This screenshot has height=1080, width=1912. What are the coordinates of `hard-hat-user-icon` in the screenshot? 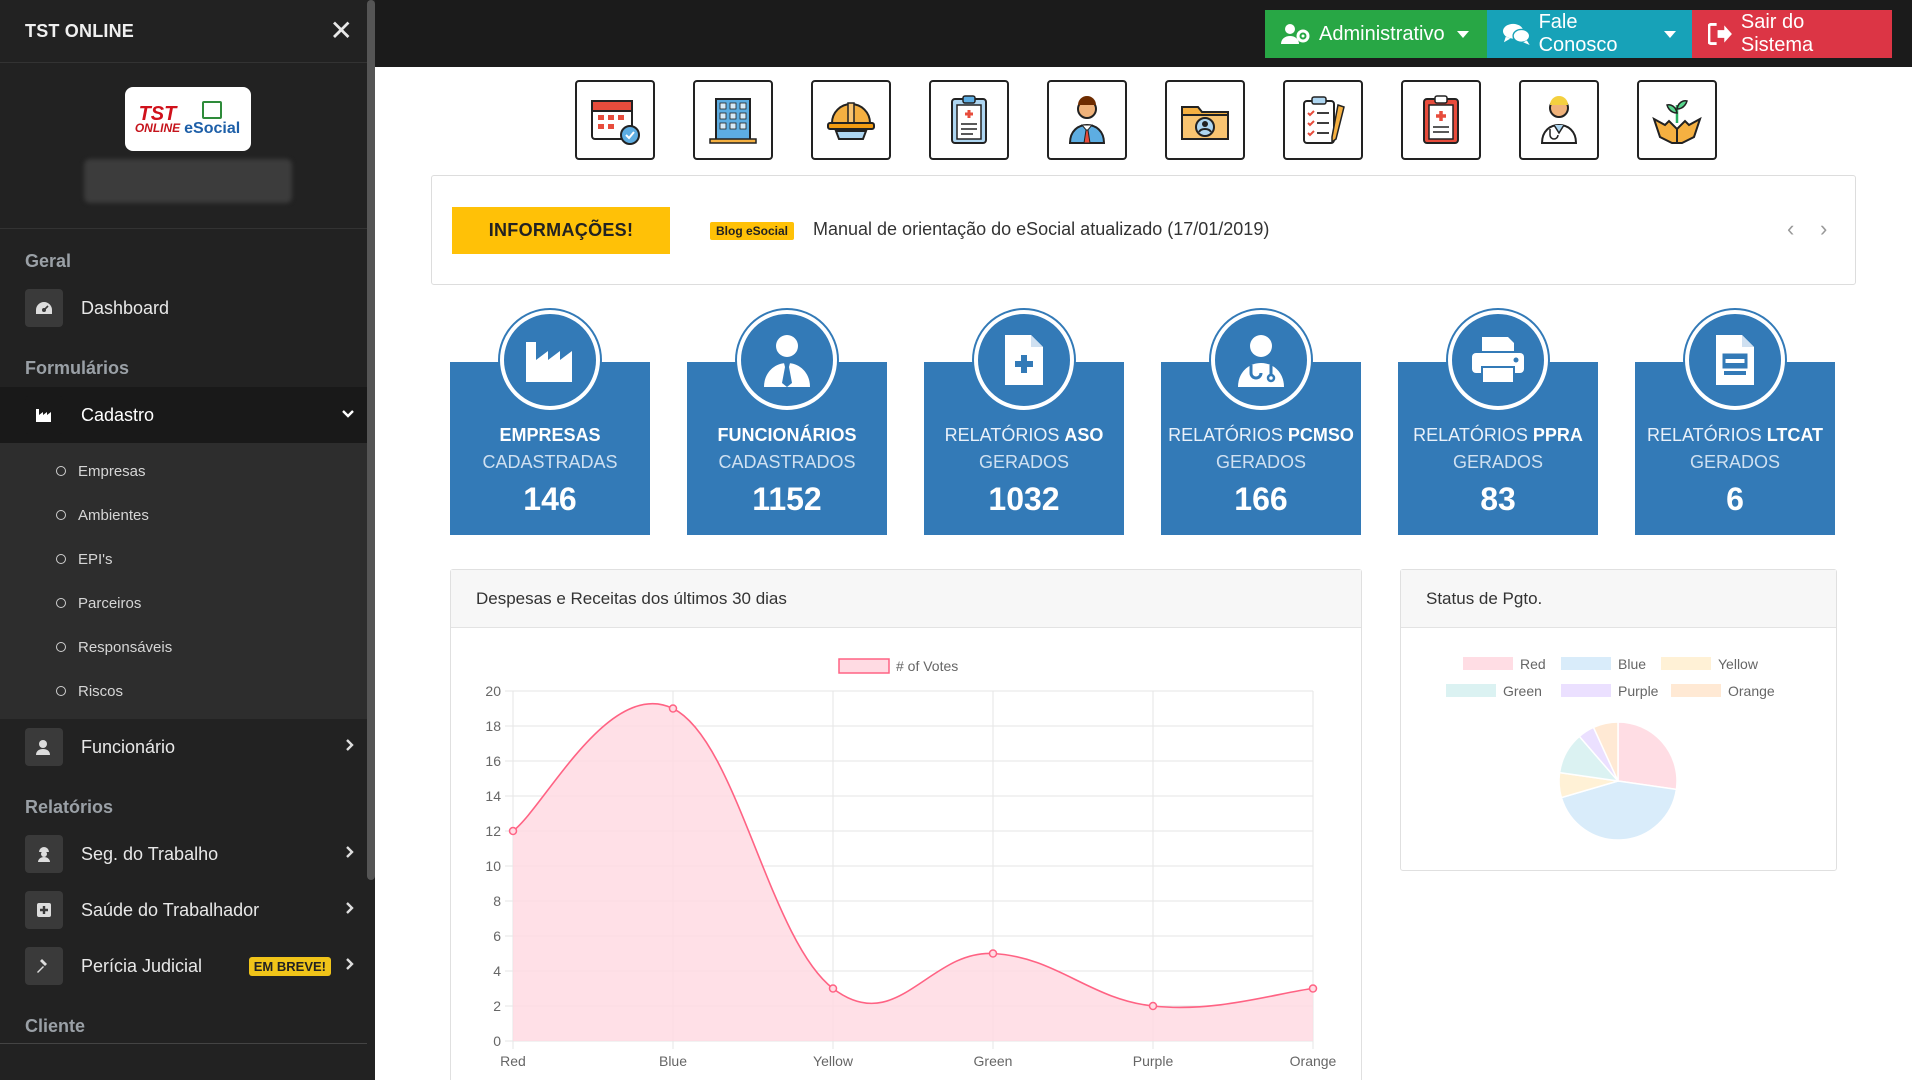 It's located at (44, 854).